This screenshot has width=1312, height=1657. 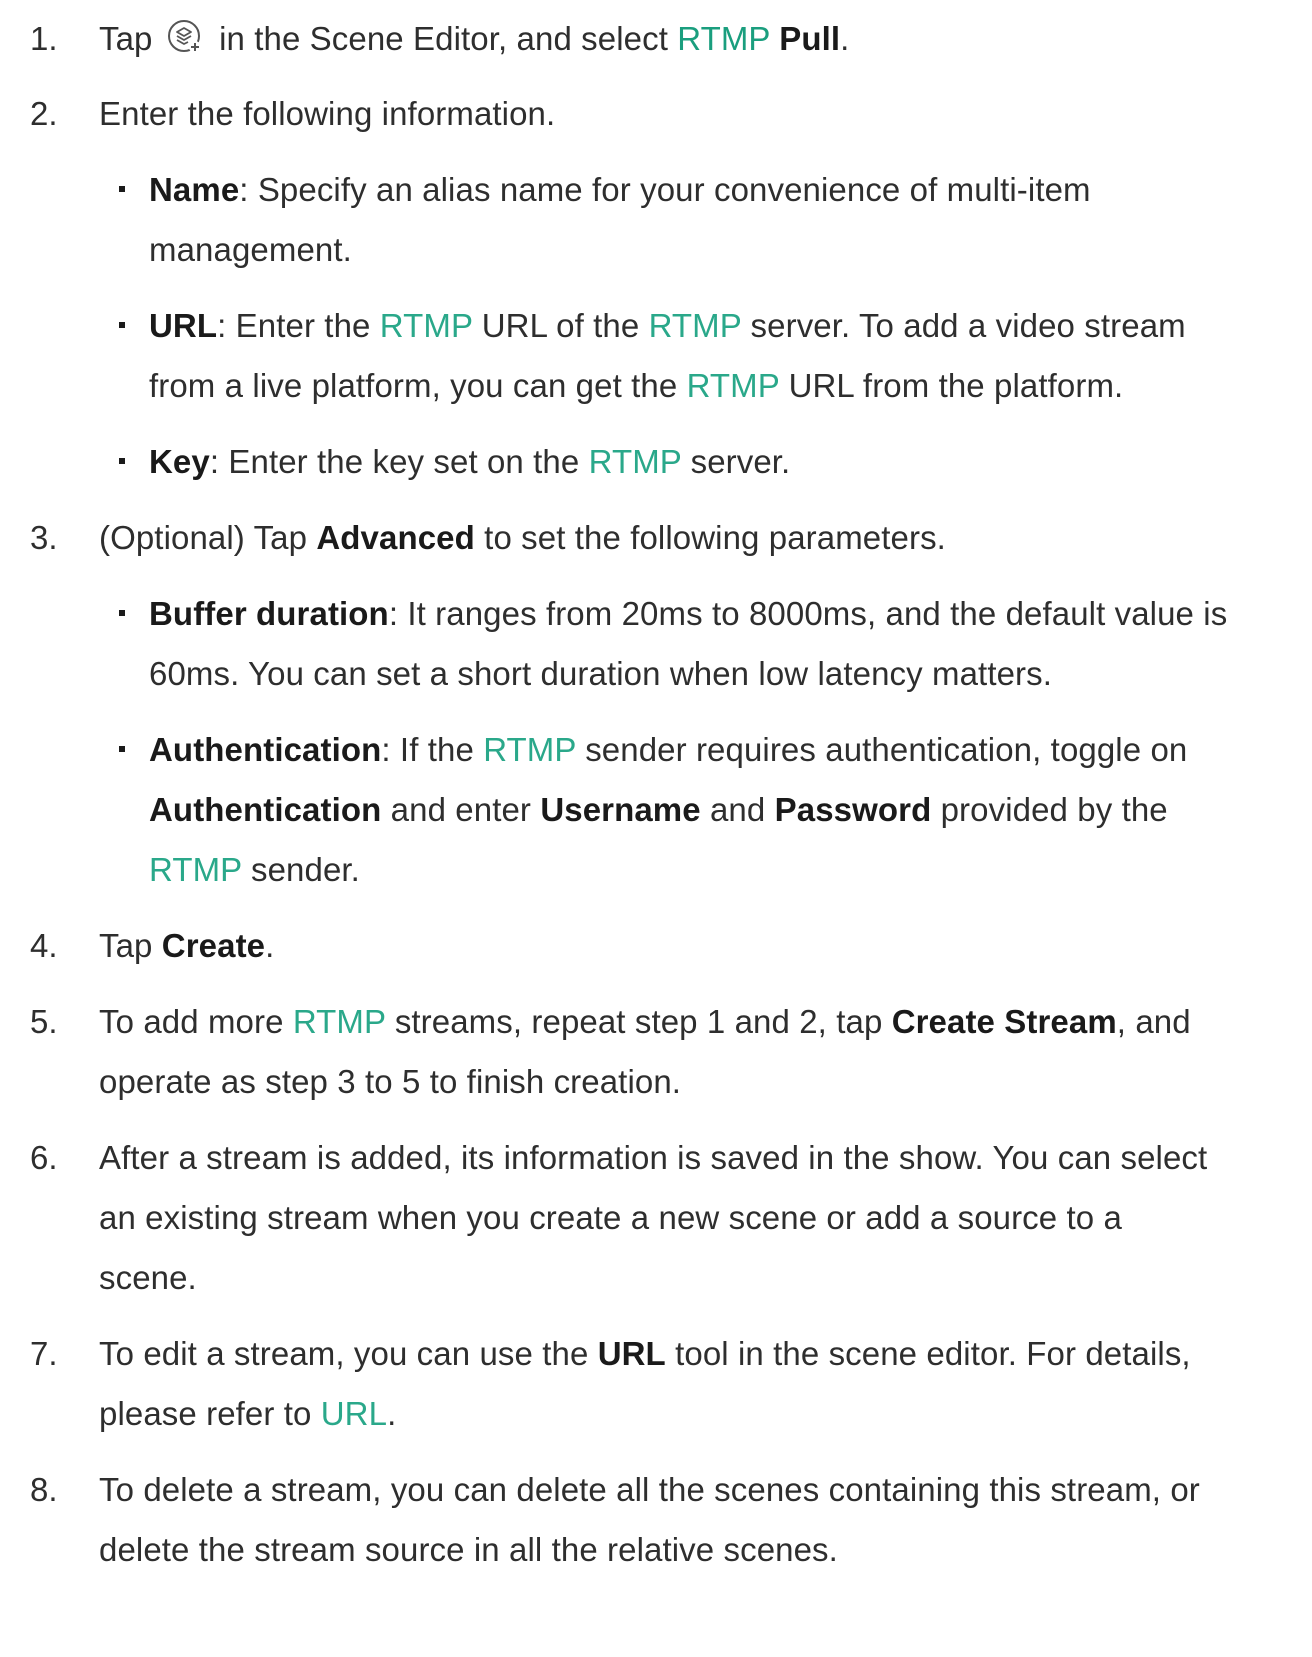 What do you see at coordinates (213, 945) in the screenshot?
I see `create-option: Create` at bounding box center [213, 945].